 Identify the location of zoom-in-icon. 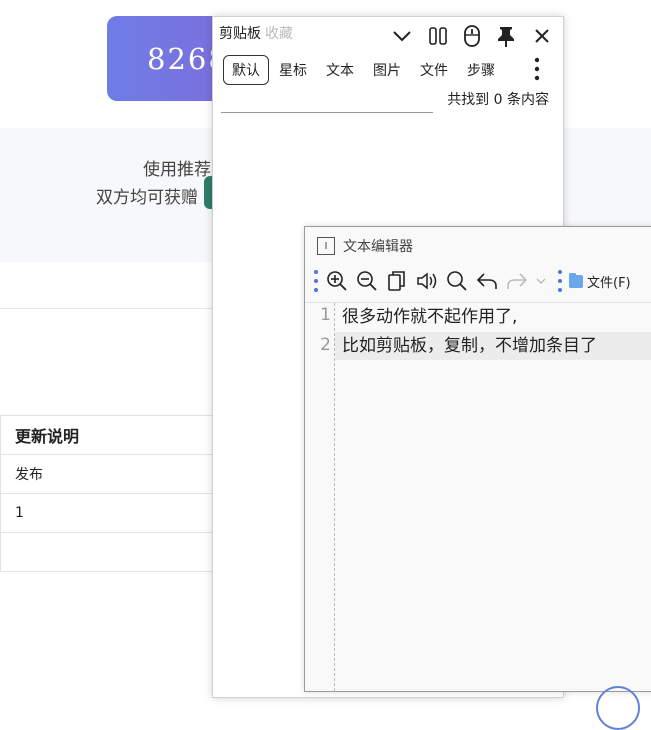
(337, 281).